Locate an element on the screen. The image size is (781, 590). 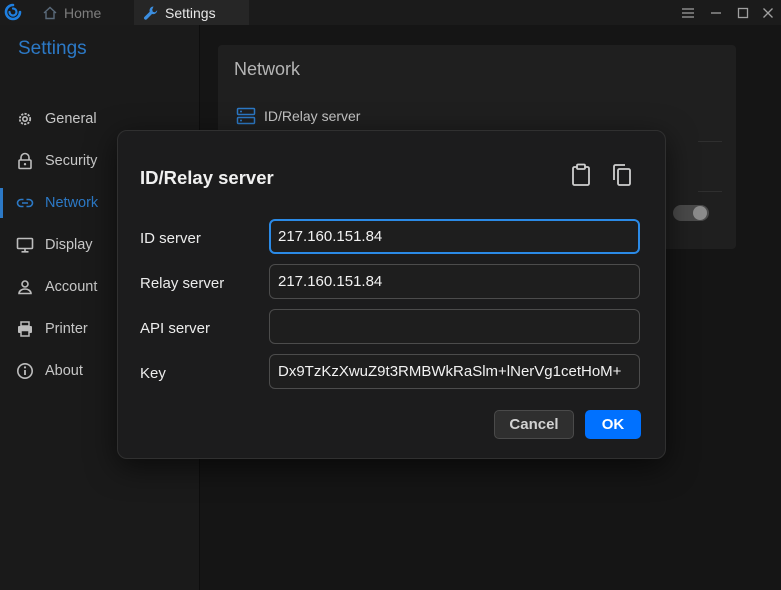
id-server-input is located at coordinates (454, 236).